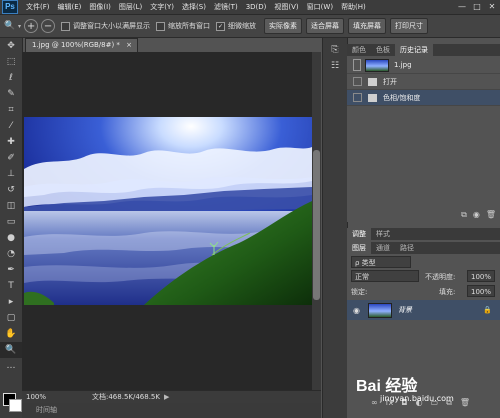 The width and height of the screenshot is (500, 418). Describe the element at coordinates (226, 7) in the screenshot. I see `menu-filter: 滤镜(T)` at that location.